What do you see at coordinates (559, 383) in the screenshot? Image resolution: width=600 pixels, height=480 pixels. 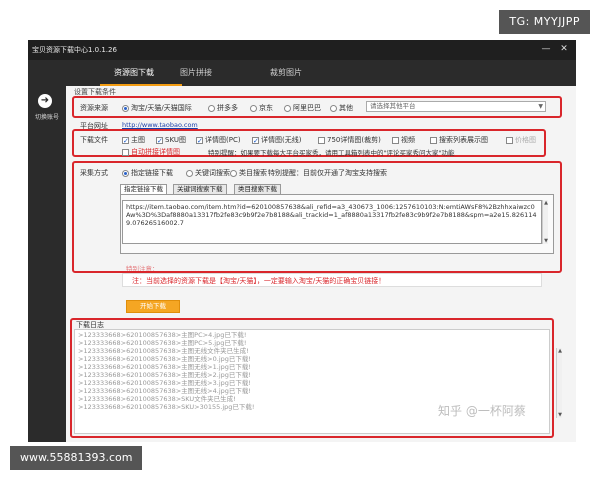 I see `log-scrollbar: ▲ ▼` at bounding box center [559, 383].